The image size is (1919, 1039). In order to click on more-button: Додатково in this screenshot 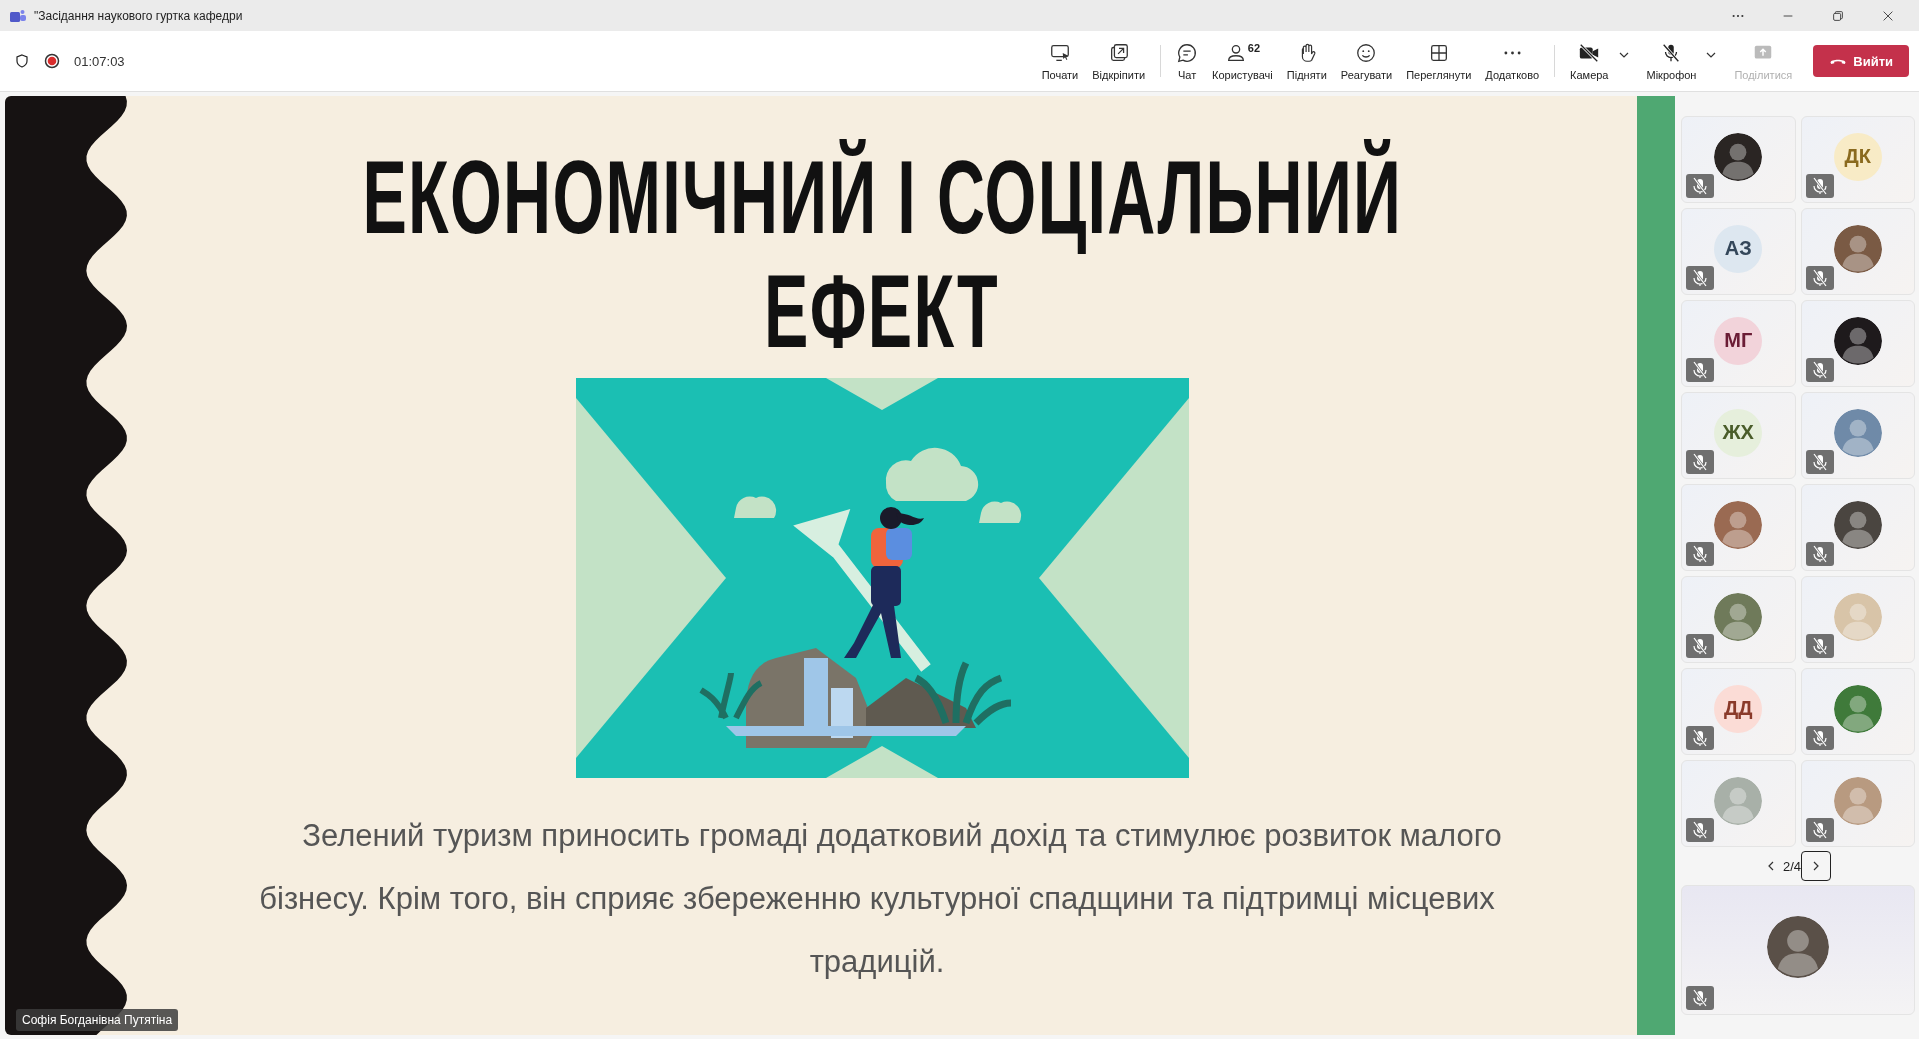, I will do `click(1512, 61)`.